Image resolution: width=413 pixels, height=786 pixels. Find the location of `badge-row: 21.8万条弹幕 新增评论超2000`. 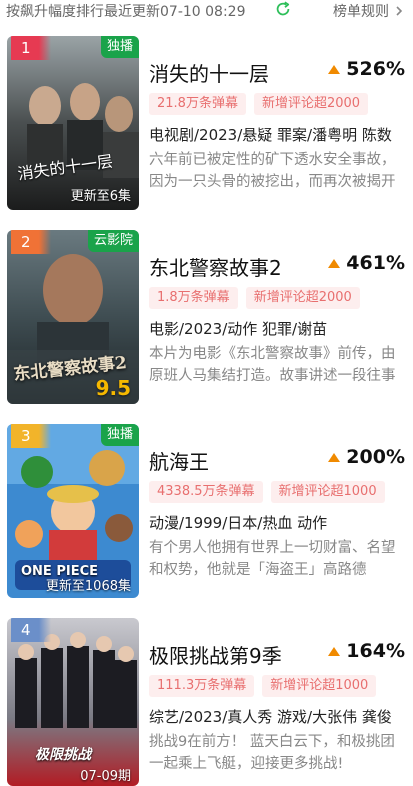

badge-row: 21.8万条弹幕 新增评论超2000 is located at coordinates (259, 104).